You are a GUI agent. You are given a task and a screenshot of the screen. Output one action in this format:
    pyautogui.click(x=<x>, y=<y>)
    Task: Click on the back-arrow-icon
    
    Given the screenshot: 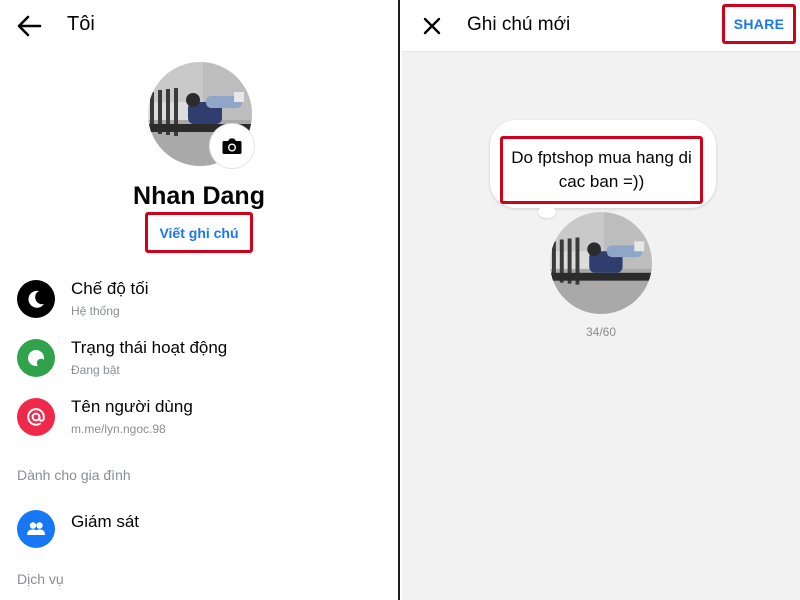 What is the action you would take?
    pyautogui.click(x=29, y=26)
    